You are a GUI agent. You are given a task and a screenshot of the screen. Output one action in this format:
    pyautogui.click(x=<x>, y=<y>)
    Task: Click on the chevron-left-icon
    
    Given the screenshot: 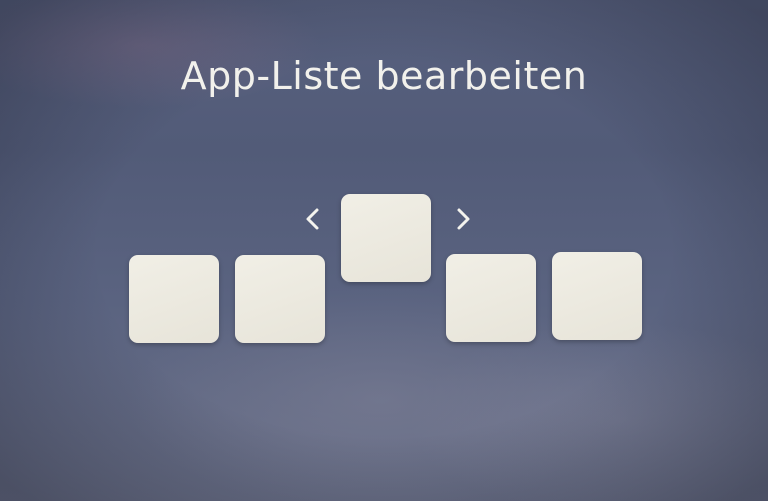 What is the action you would take?
    pyautogui.click(x=313, y=219)
    